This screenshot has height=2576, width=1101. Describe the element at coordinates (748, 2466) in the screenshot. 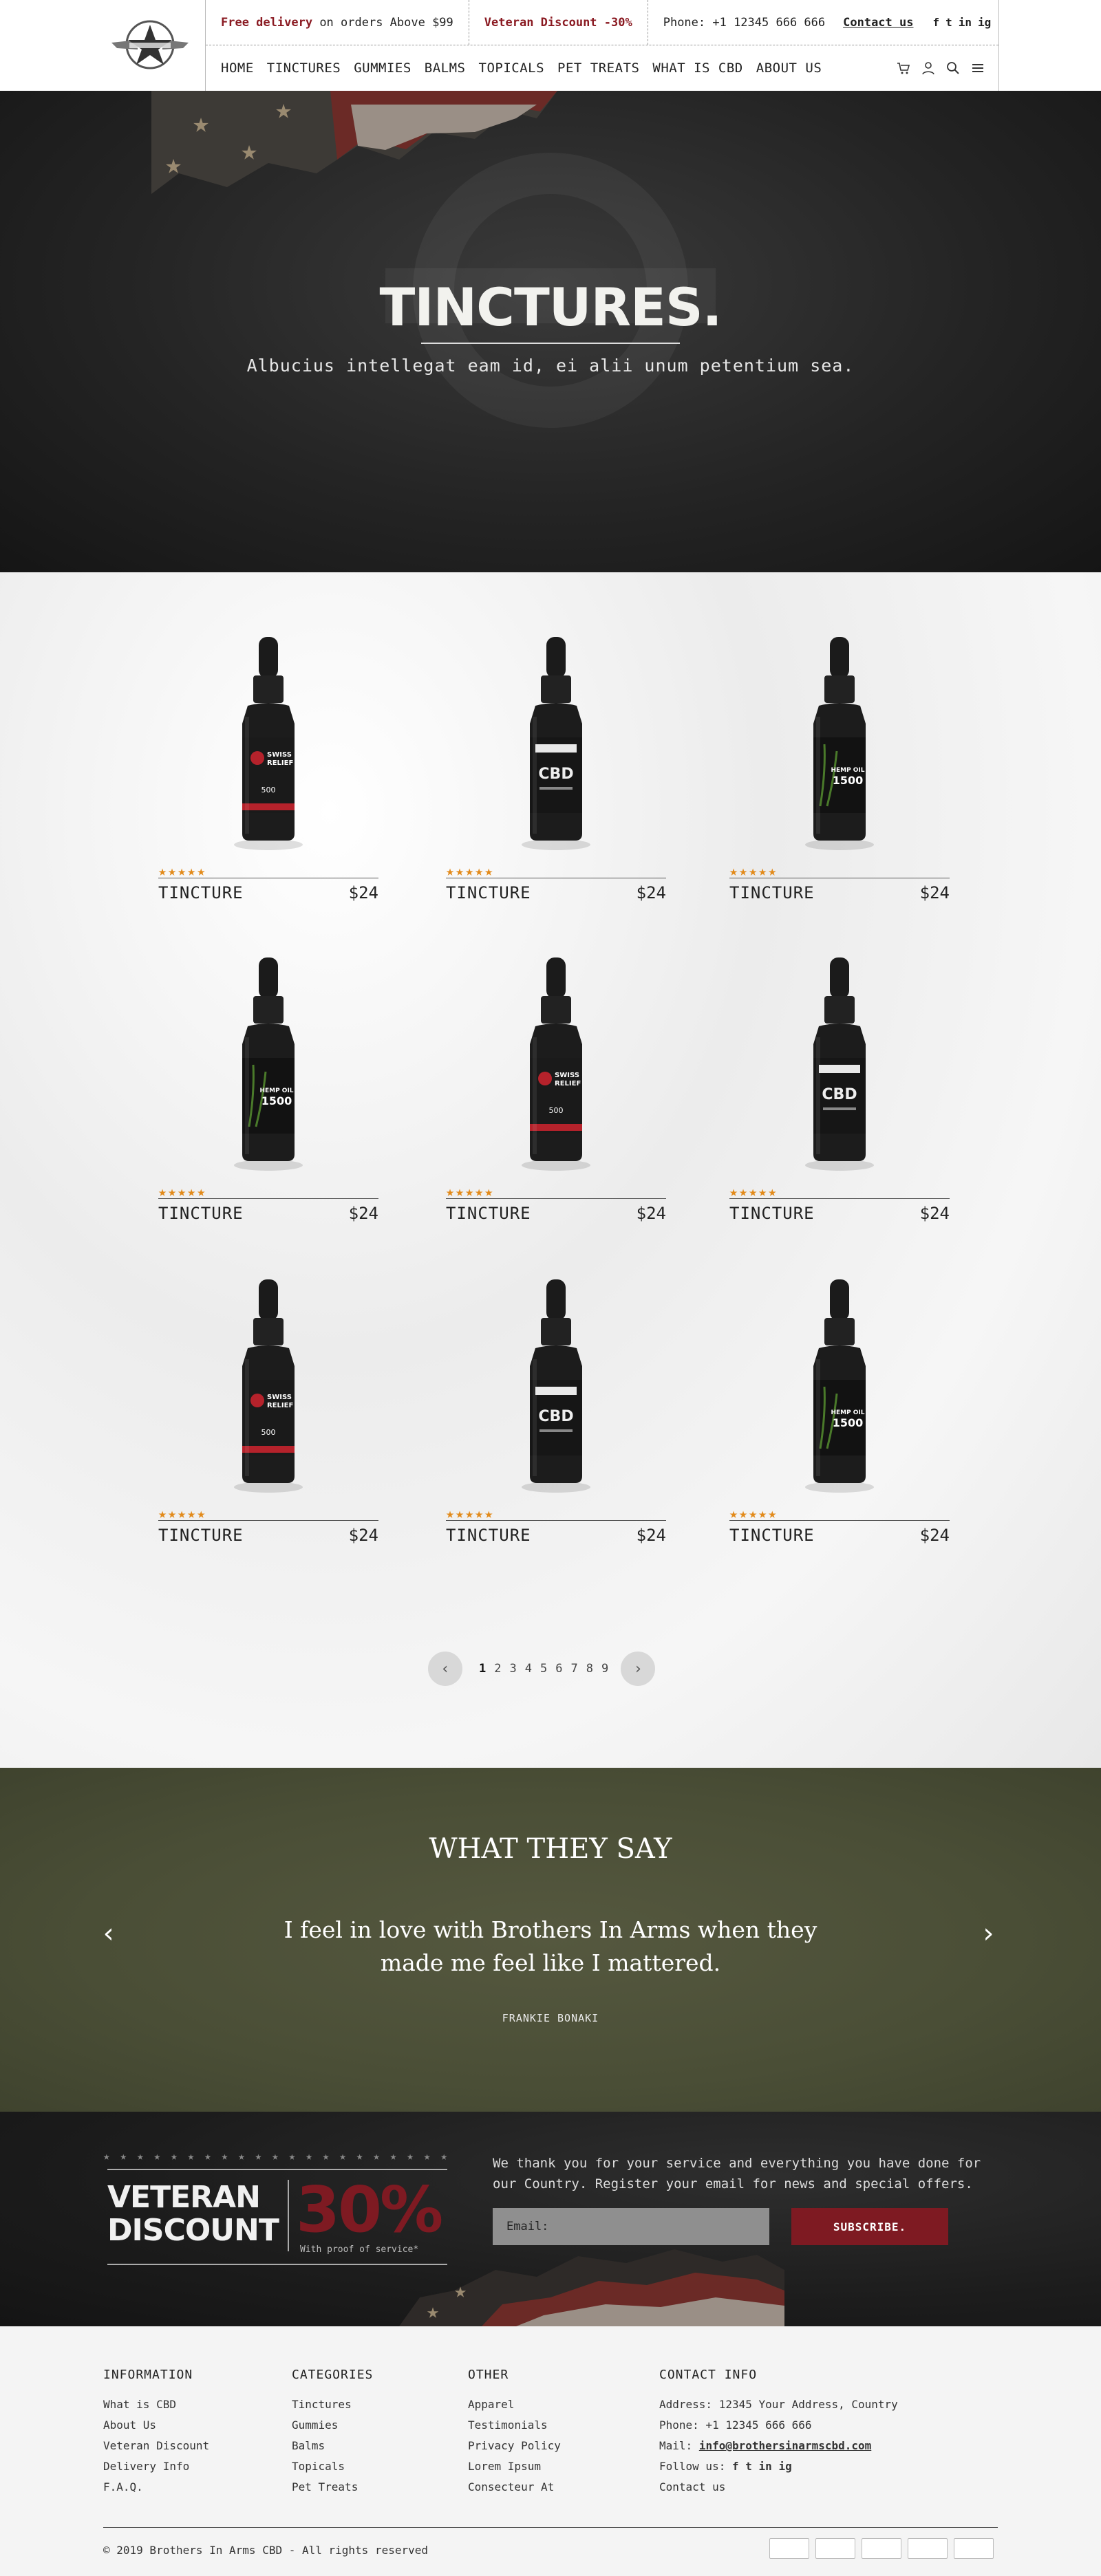

I see `footer-twitter-icon: t` at that location.